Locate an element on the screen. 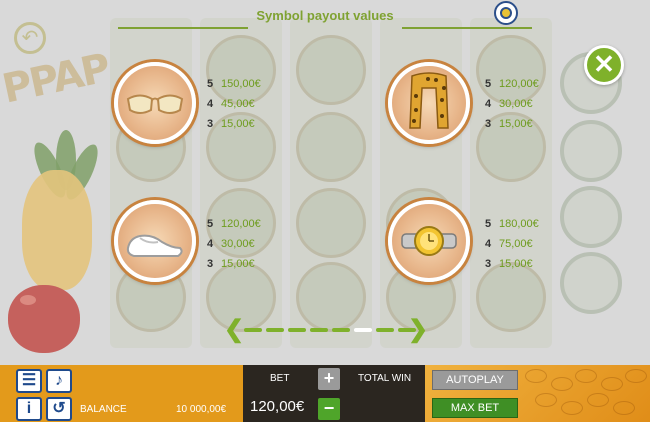 The width and height of the screenshot is (650, 422). max-bet-button: MAX BET is located at coordinates (475, 408).